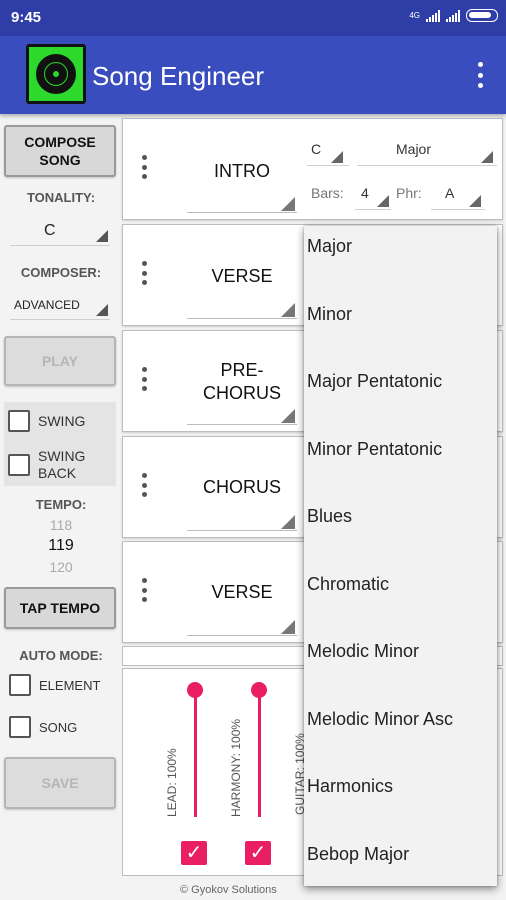  Describe the element at coordinates (259, 690) in the screenshot. I see `harmony-slider-thumb` at that location.